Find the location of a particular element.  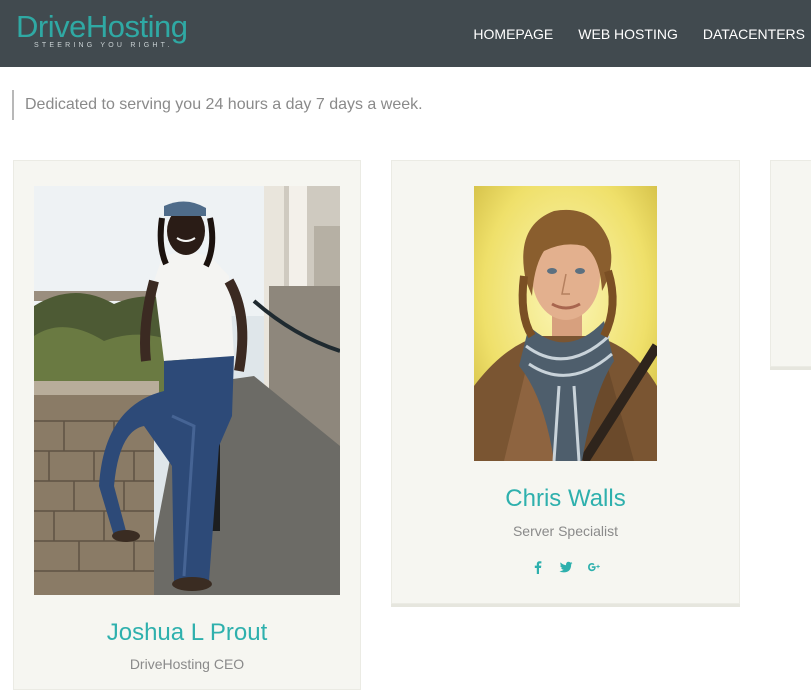

team-member-name: Chris Walls is located at coordinates (565, 498).